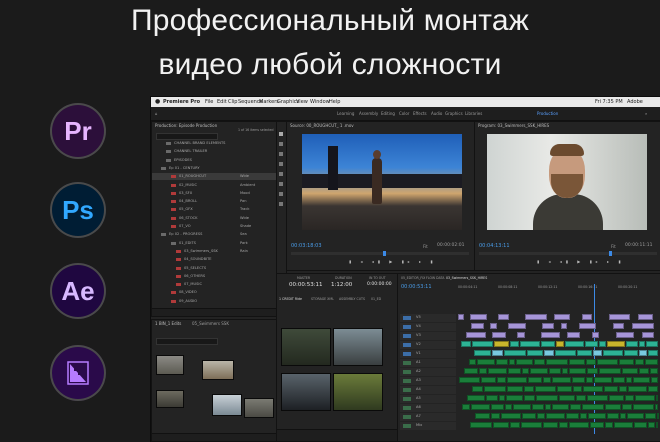  Describe the element at coordinates (214, 177) in the screenshot. I see `project-row: 01_ROUGHCUT Wide` at that location.